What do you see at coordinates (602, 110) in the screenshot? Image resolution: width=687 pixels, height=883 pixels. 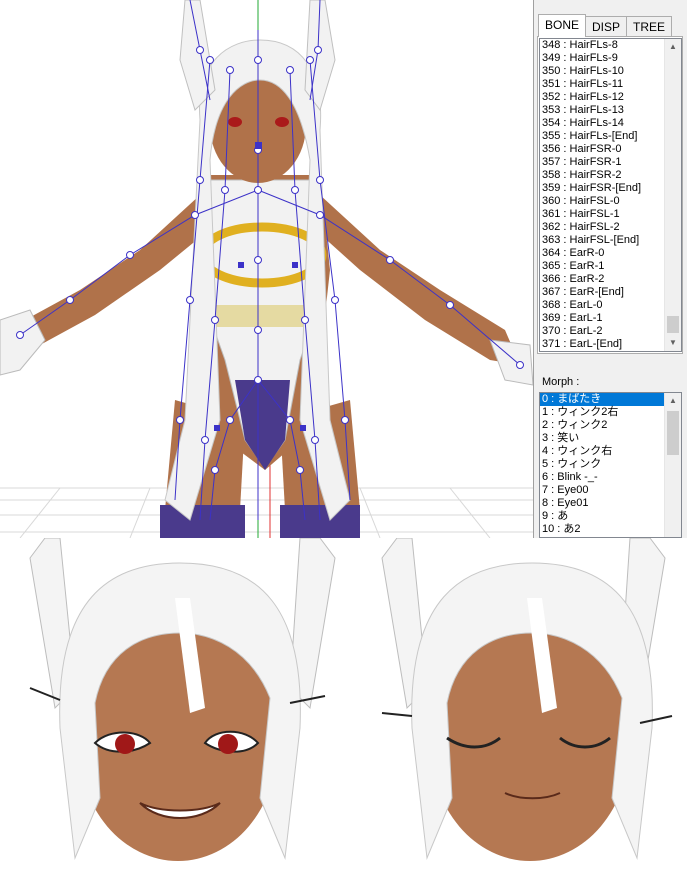 I see `bone-list-item: 353 : HairFLs-13` at bounding box center [602, 110].